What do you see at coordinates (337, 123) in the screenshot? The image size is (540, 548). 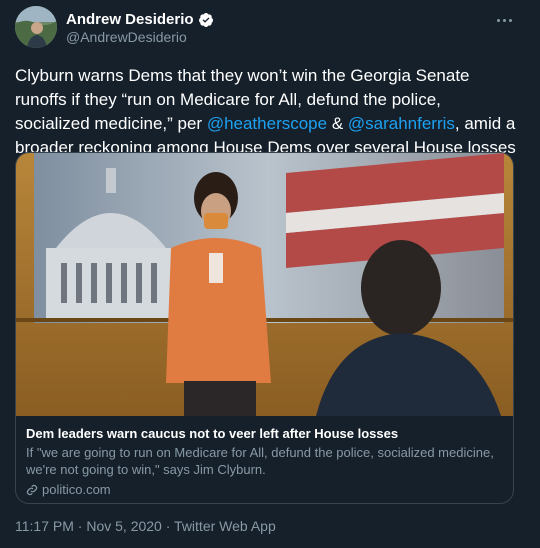 I see `tweet-text-part: &` at bounding box center [337, 123].